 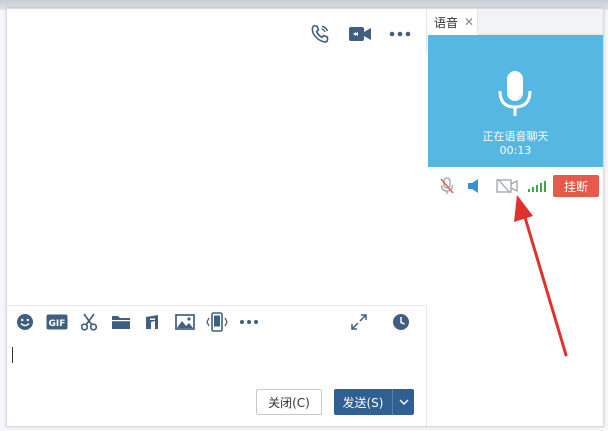 I want to click on call-status-text: 正在语音聊天, so click(x=515, y=136).